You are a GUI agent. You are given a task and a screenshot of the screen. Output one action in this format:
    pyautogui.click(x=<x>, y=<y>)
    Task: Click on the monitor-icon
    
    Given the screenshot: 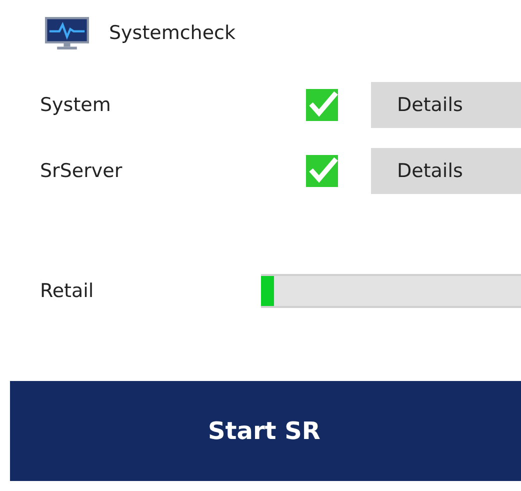 What is the action you would take?
    pyautogui.click(x=67, y=33)
    